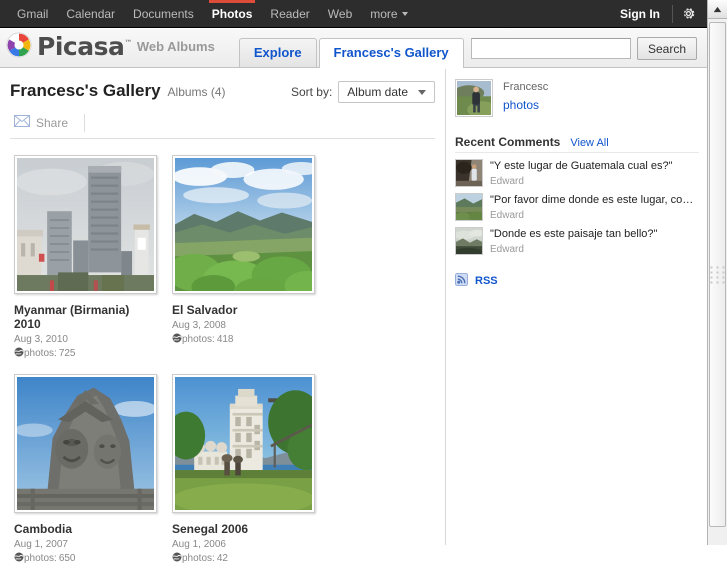  Describe the element at coordinates (222, 126) in the screenshot. I see `albums-toolbar: Share` at that location.